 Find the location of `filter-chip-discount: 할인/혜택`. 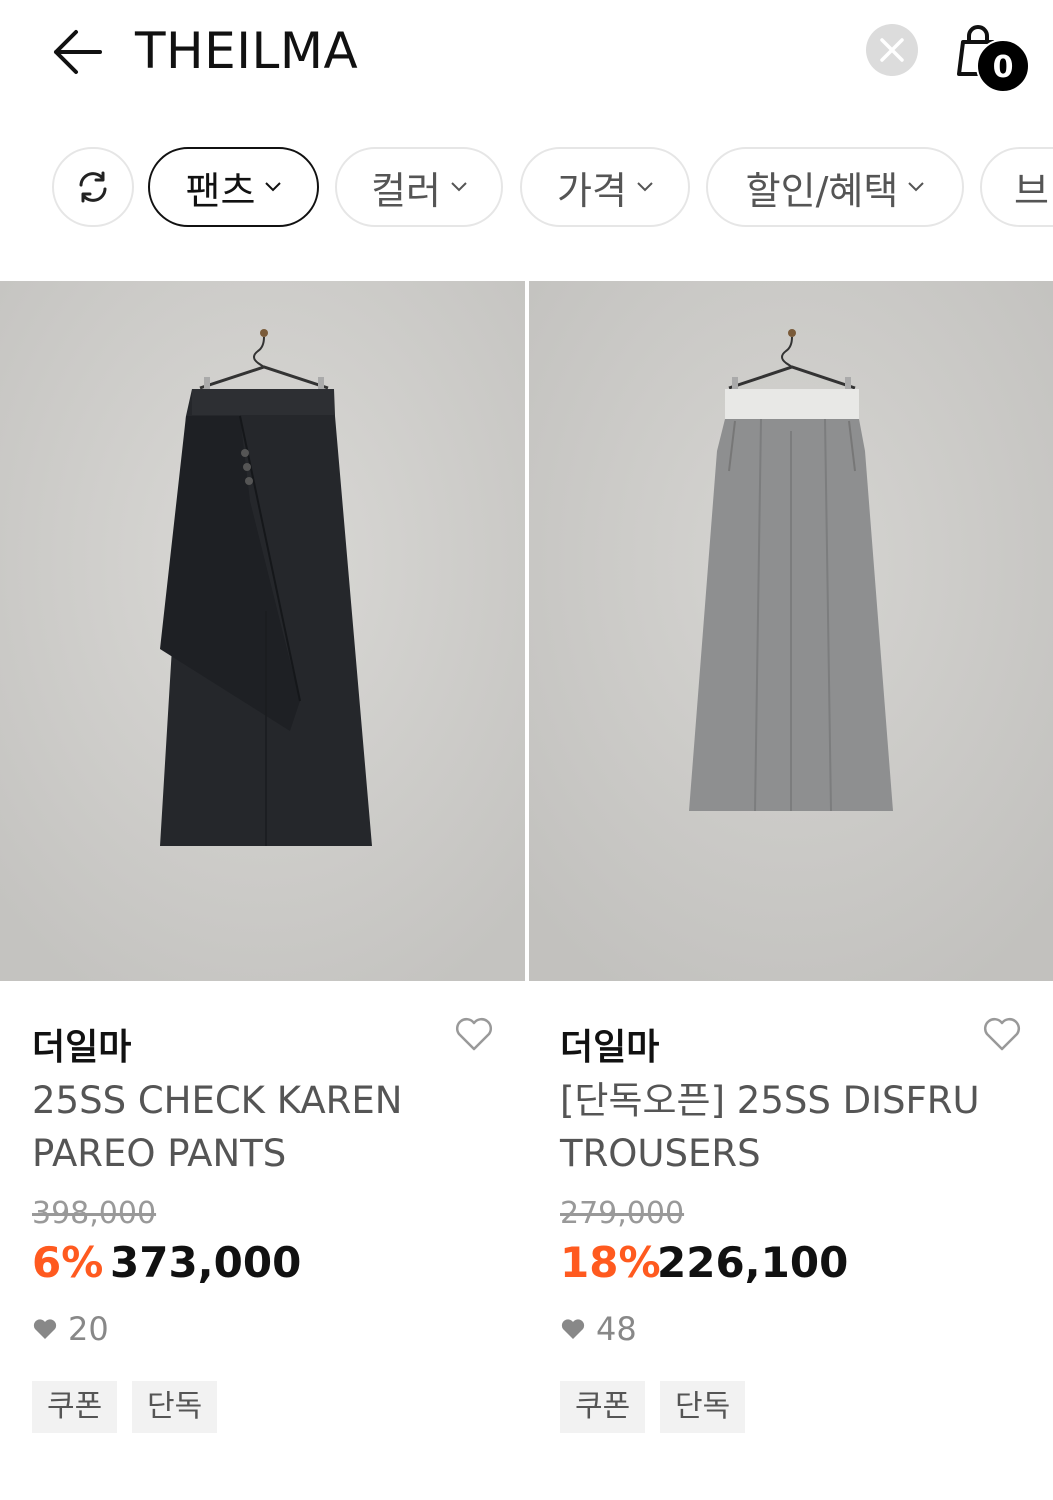

filter-chip-discount: 할인/혜택 is located at coordinates (835, 187).